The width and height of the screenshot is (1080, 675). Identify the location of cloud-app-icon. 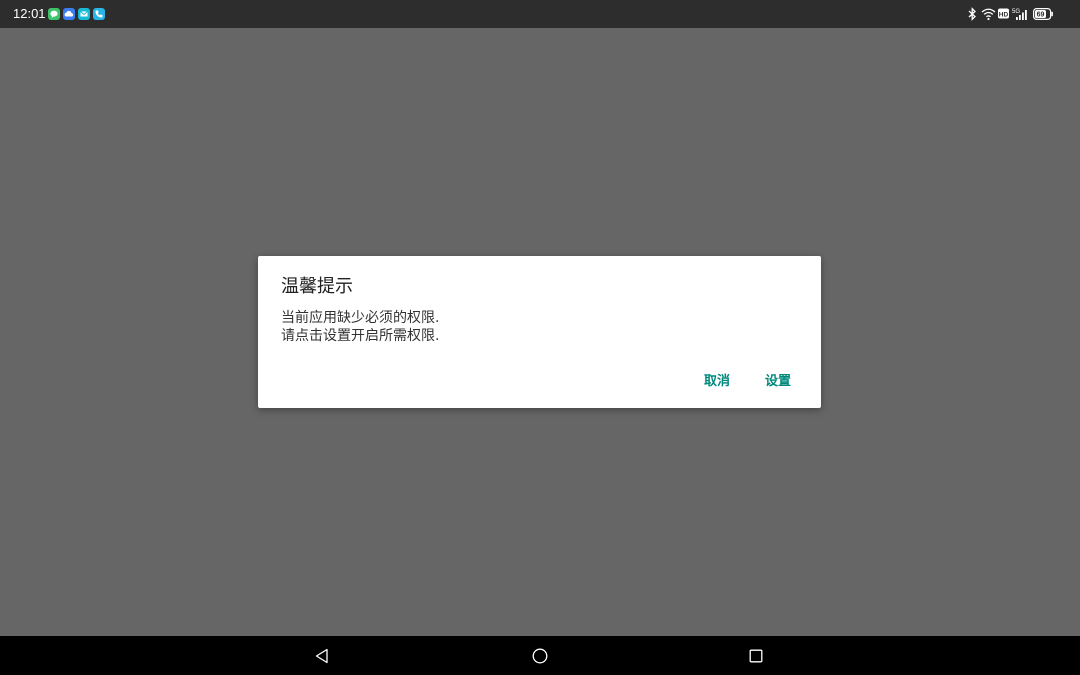
(69, 14).